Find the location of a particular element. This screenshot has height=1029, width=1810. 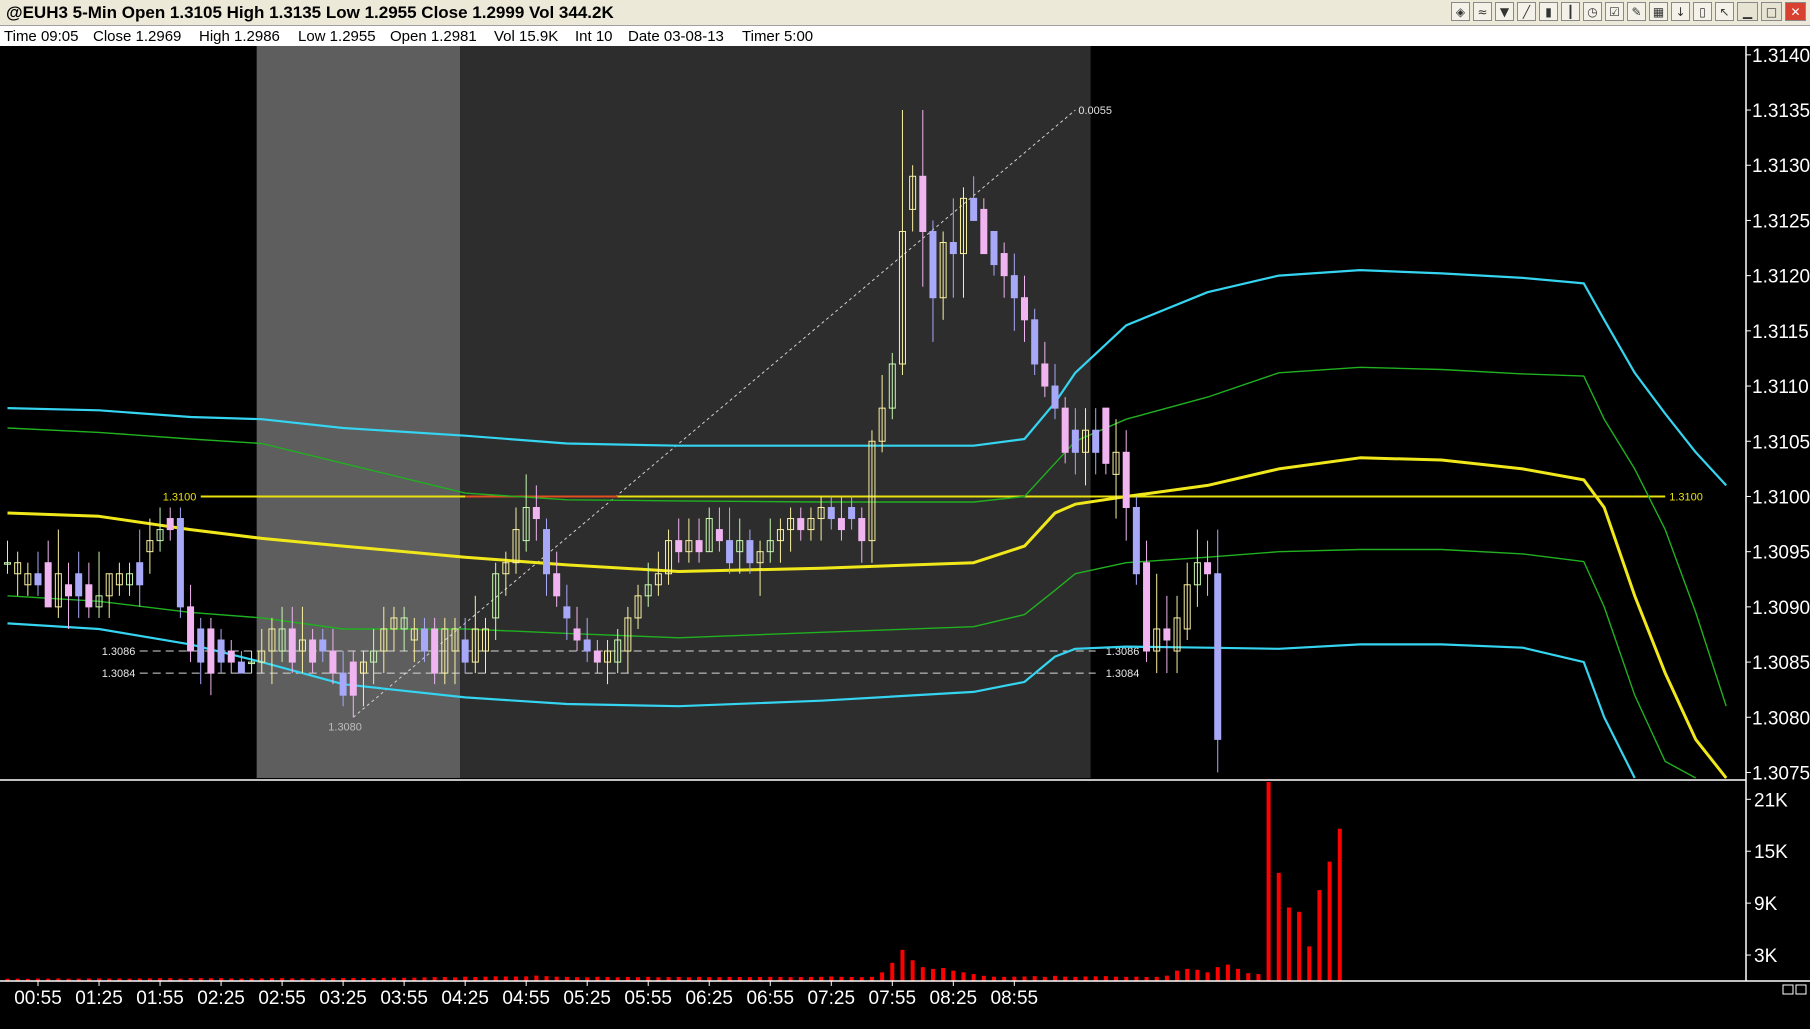

measure-start-label: 1.3080 is located at coordinates (345, 727).